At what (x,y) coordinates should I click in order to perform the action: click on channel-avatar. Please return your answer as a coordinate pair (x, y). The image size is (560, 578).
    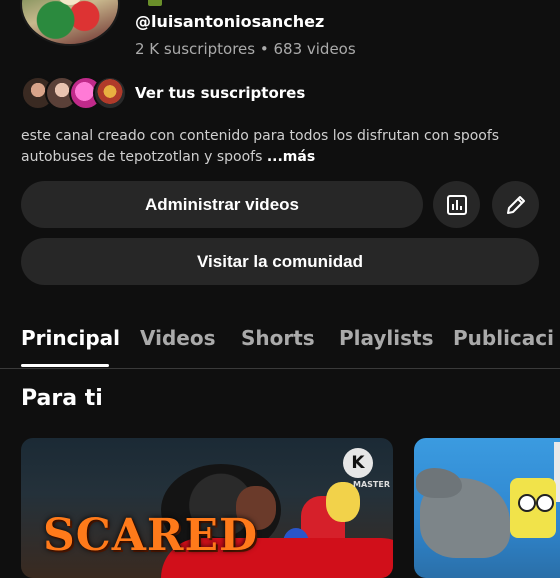
    Looking at the image, I should click on (70, 23).